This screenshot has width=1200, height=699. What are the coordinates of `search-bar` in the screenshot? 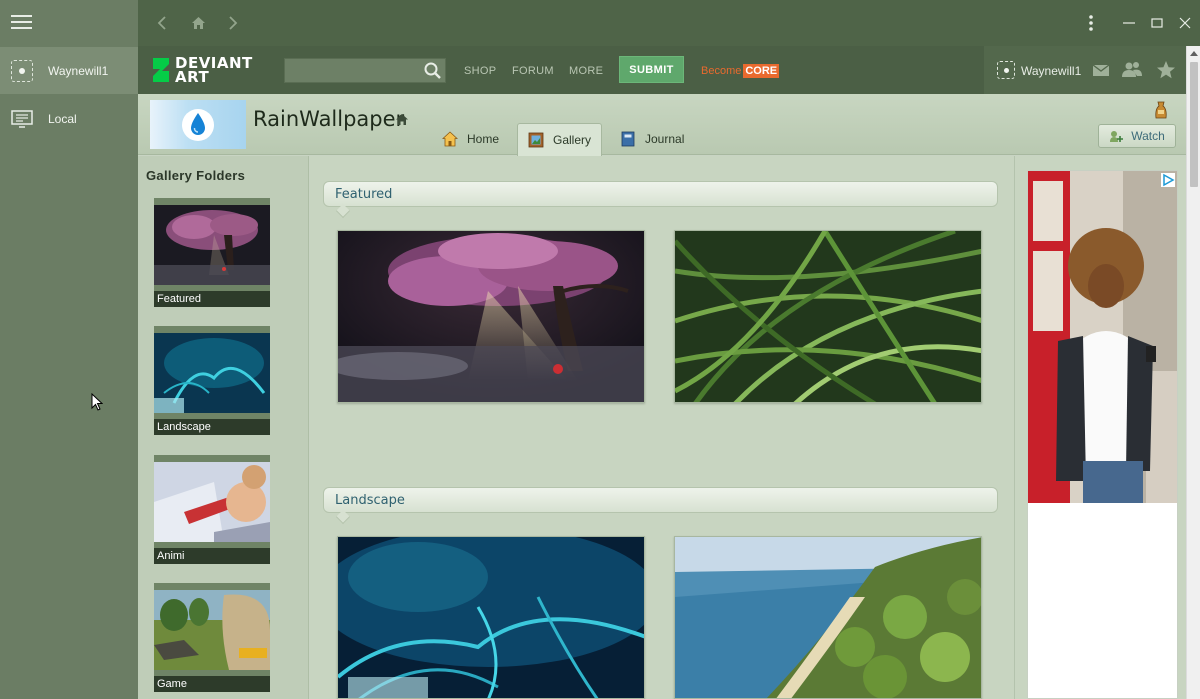 It's located at (365, 70).